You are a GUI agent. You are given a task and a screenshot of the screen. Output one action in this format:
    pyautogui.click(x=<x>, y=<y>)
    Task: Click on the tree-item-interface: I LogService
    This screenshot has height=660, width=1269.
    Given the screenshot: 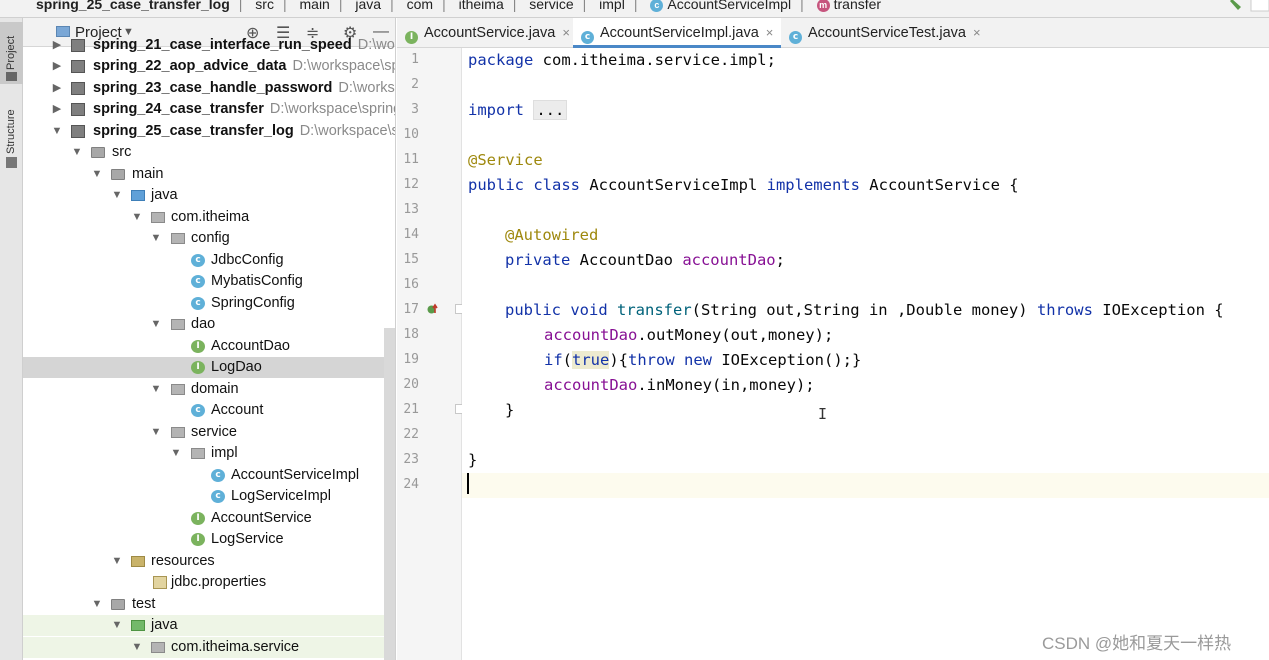 What is the action you would take?
    pyautogui.click(x=209, y=539)
    